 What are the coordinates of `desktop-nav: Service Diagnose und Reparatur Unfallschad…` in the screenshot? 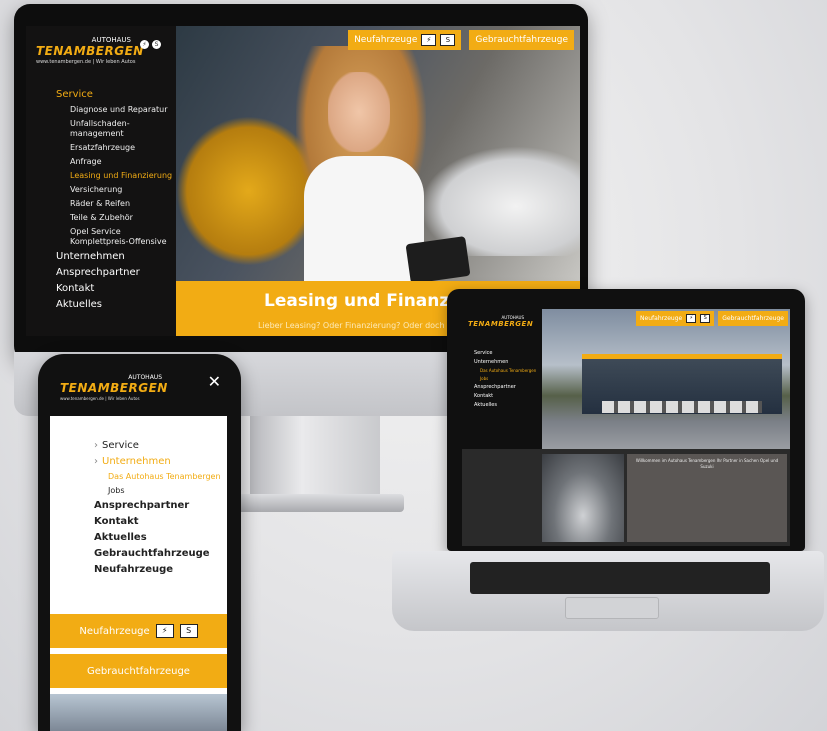 It's located at (116, 200).